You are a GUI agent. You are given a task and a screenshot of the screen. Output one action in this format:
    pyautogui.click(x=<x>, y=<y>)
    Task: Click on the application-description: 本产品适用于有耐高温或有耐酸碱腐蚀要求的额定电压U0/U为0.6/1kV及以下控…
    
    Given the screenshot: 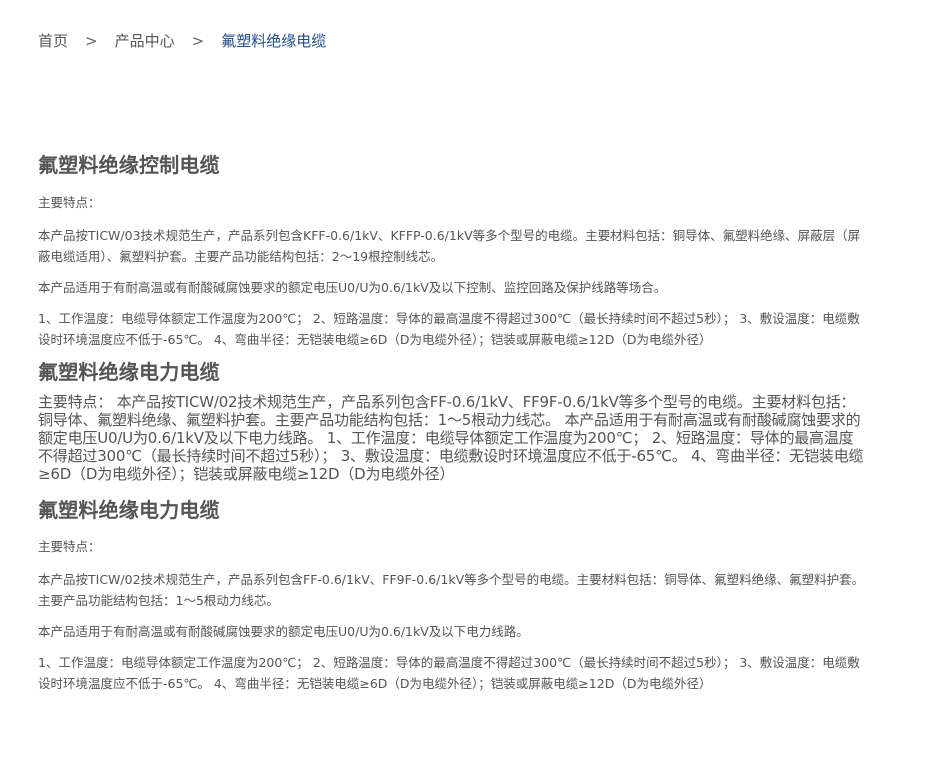 What is the action you would take?
    pyautogui.click(x=352, y=287)
    